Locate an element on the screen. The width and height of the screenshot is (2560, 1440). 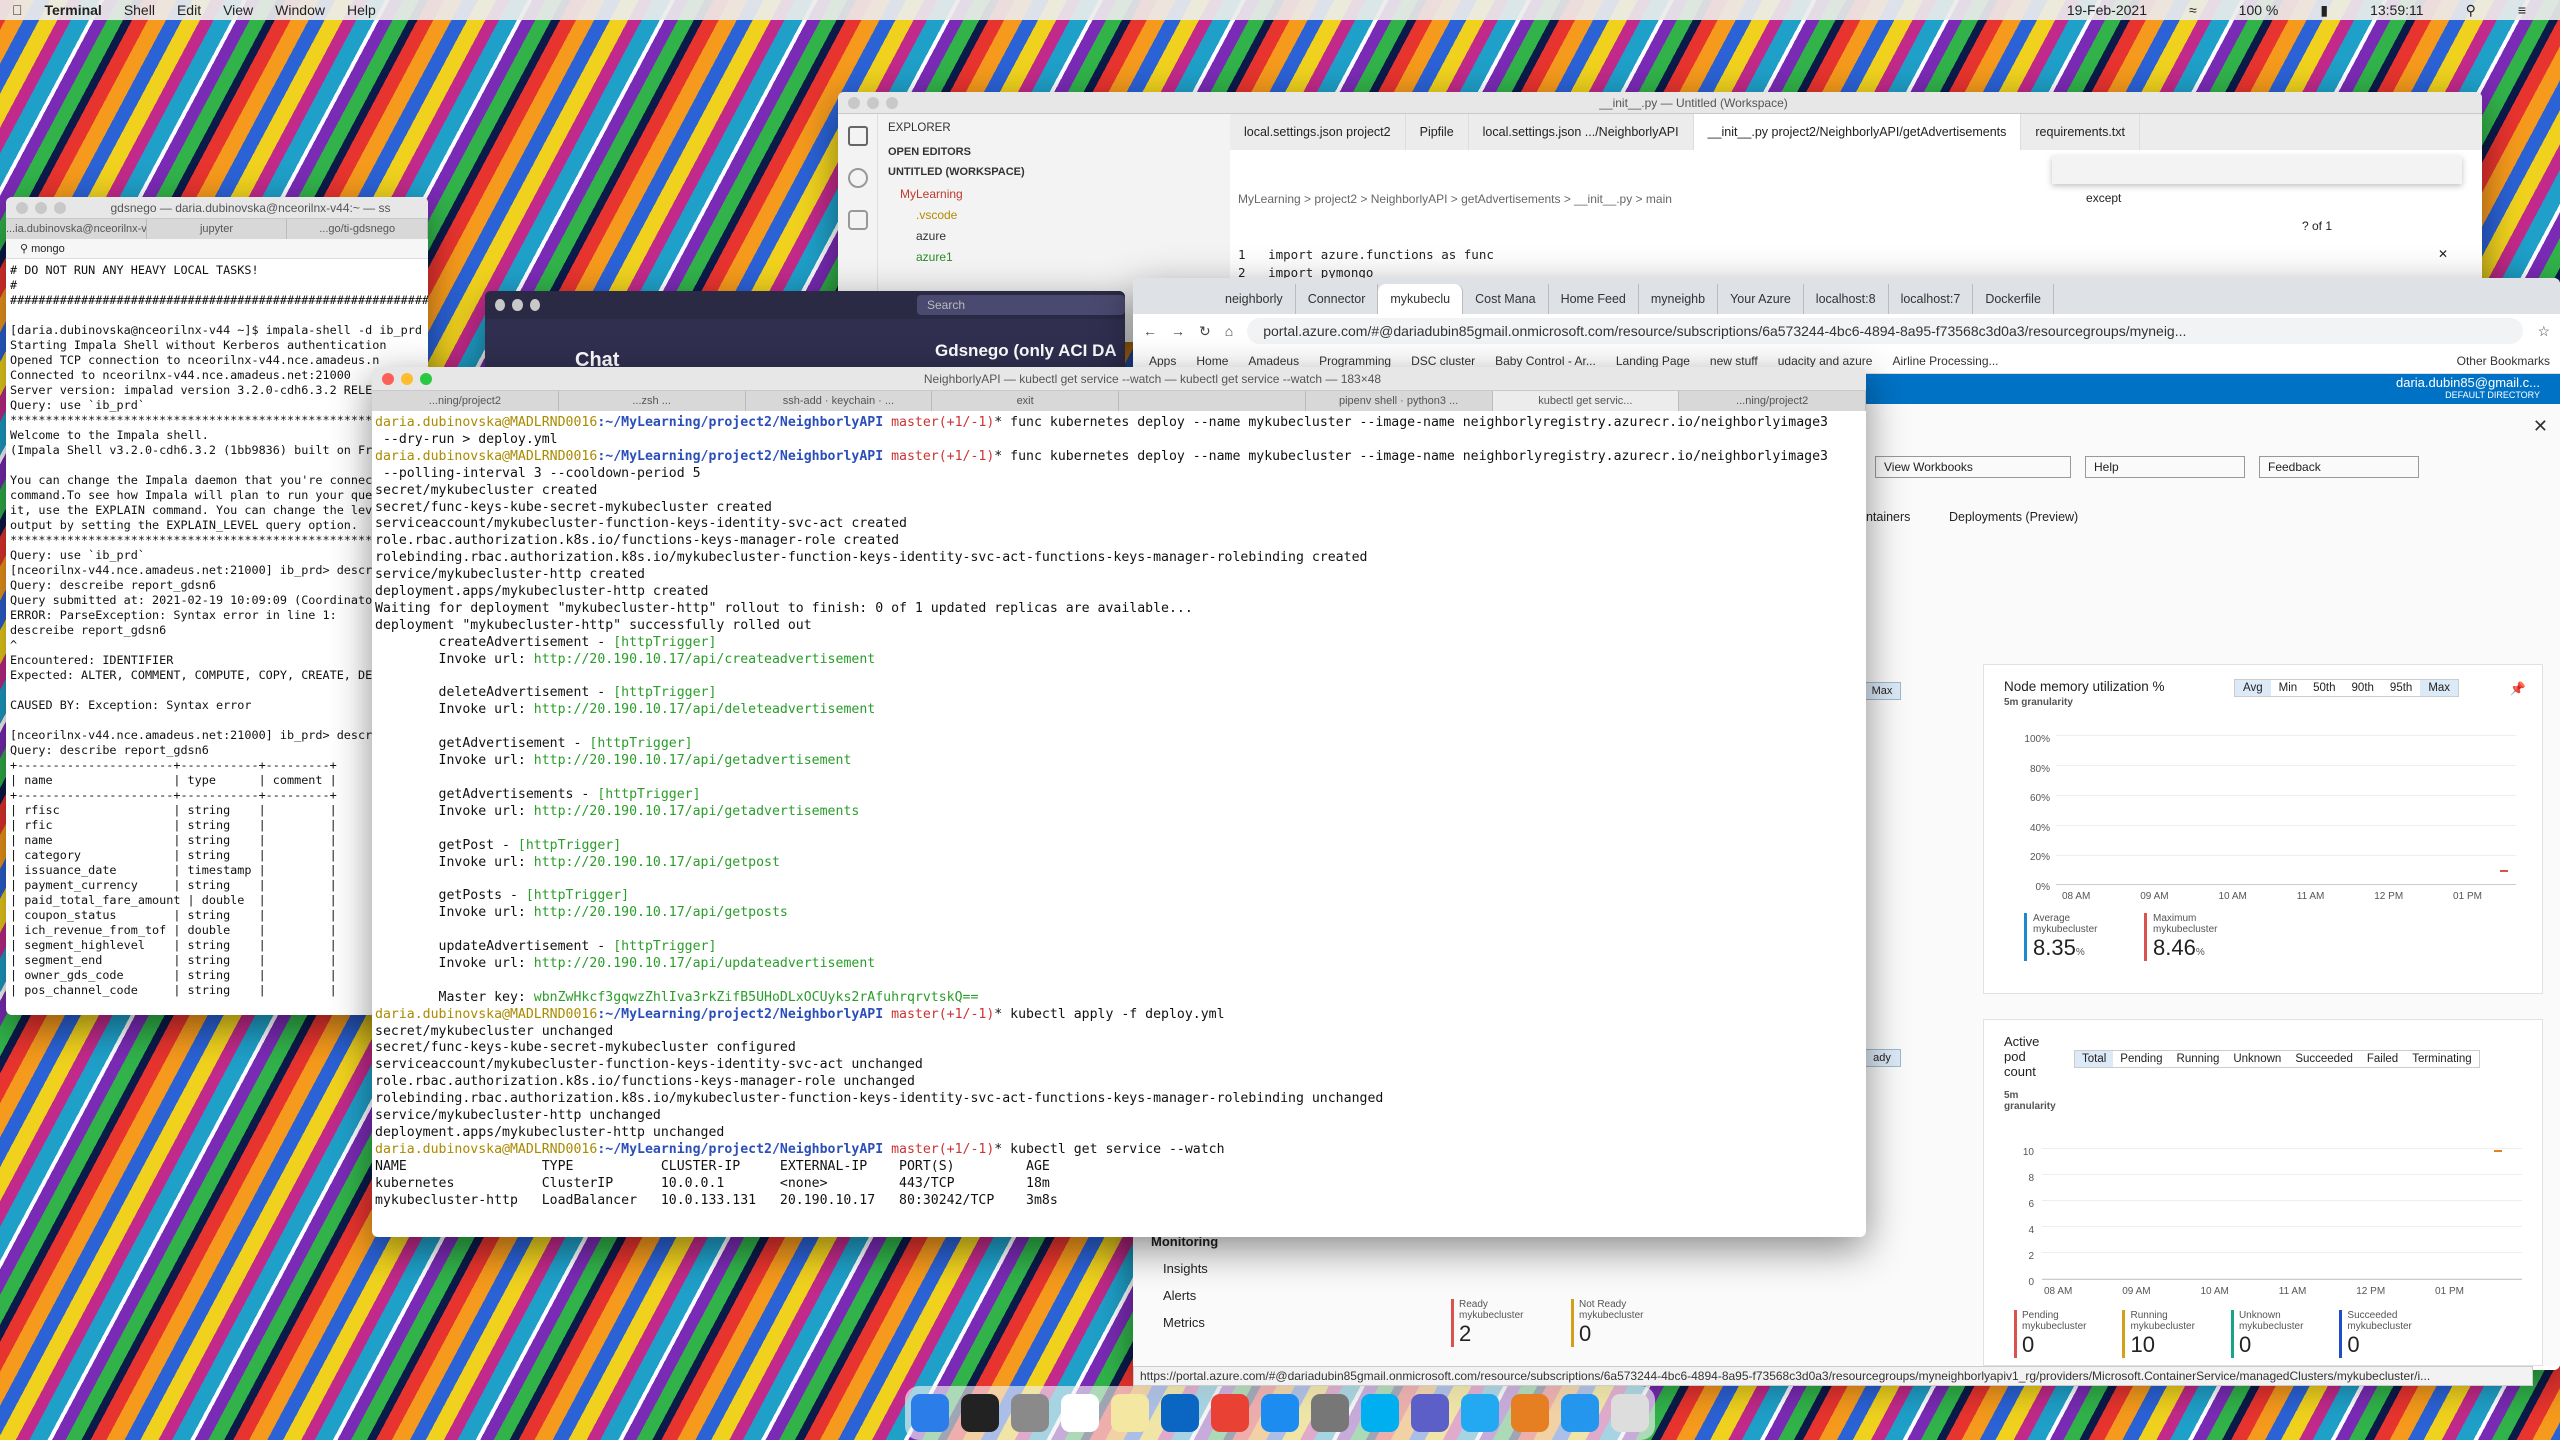
browser-tab: localhost:7 is located at coordinates (1931, 299).